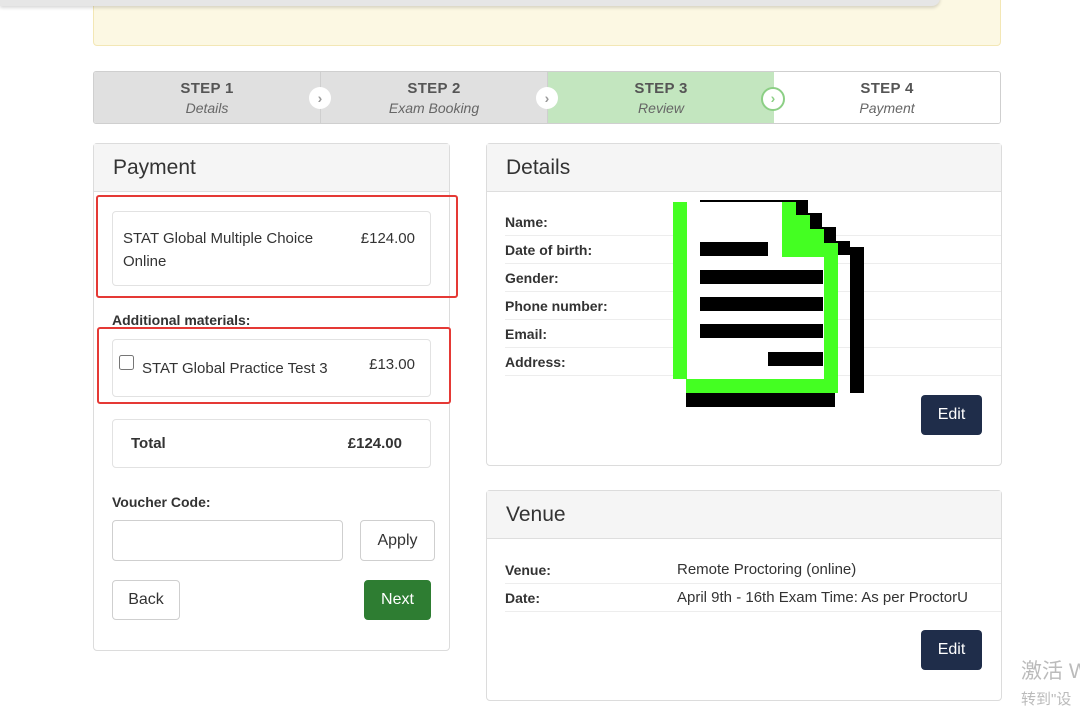 The width and height of the screenshot is (1080, 709). Describe the element at coordinates (439, 97) in the screenshot. I see `step-exam-booking: STEP 2 Exam Booking ›` at that location.